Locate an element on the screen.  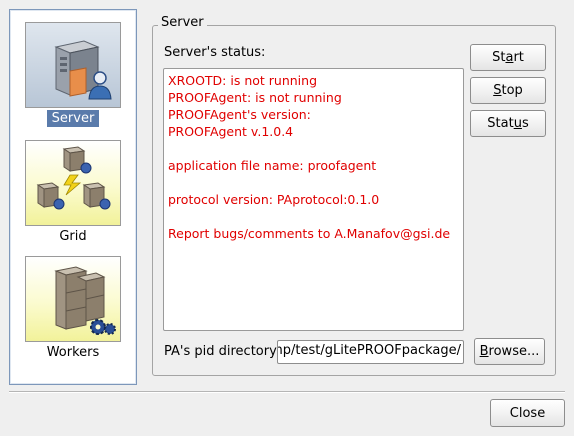
close-button: Close is located at coordinates (527, 413).